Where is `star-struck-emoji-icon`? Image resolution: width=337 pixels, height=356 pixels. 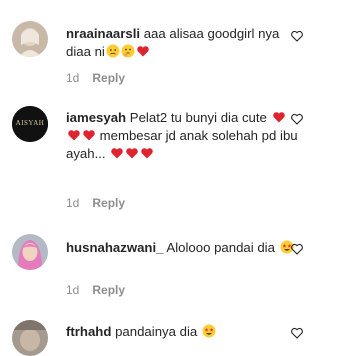 star-struck-emoji-icon is located at coordinates (209, 331).